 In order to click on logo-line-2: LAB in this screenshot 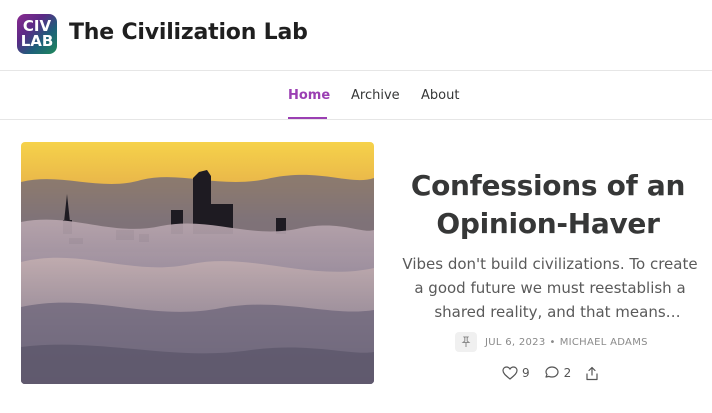, I will do `click(37, 41)`.